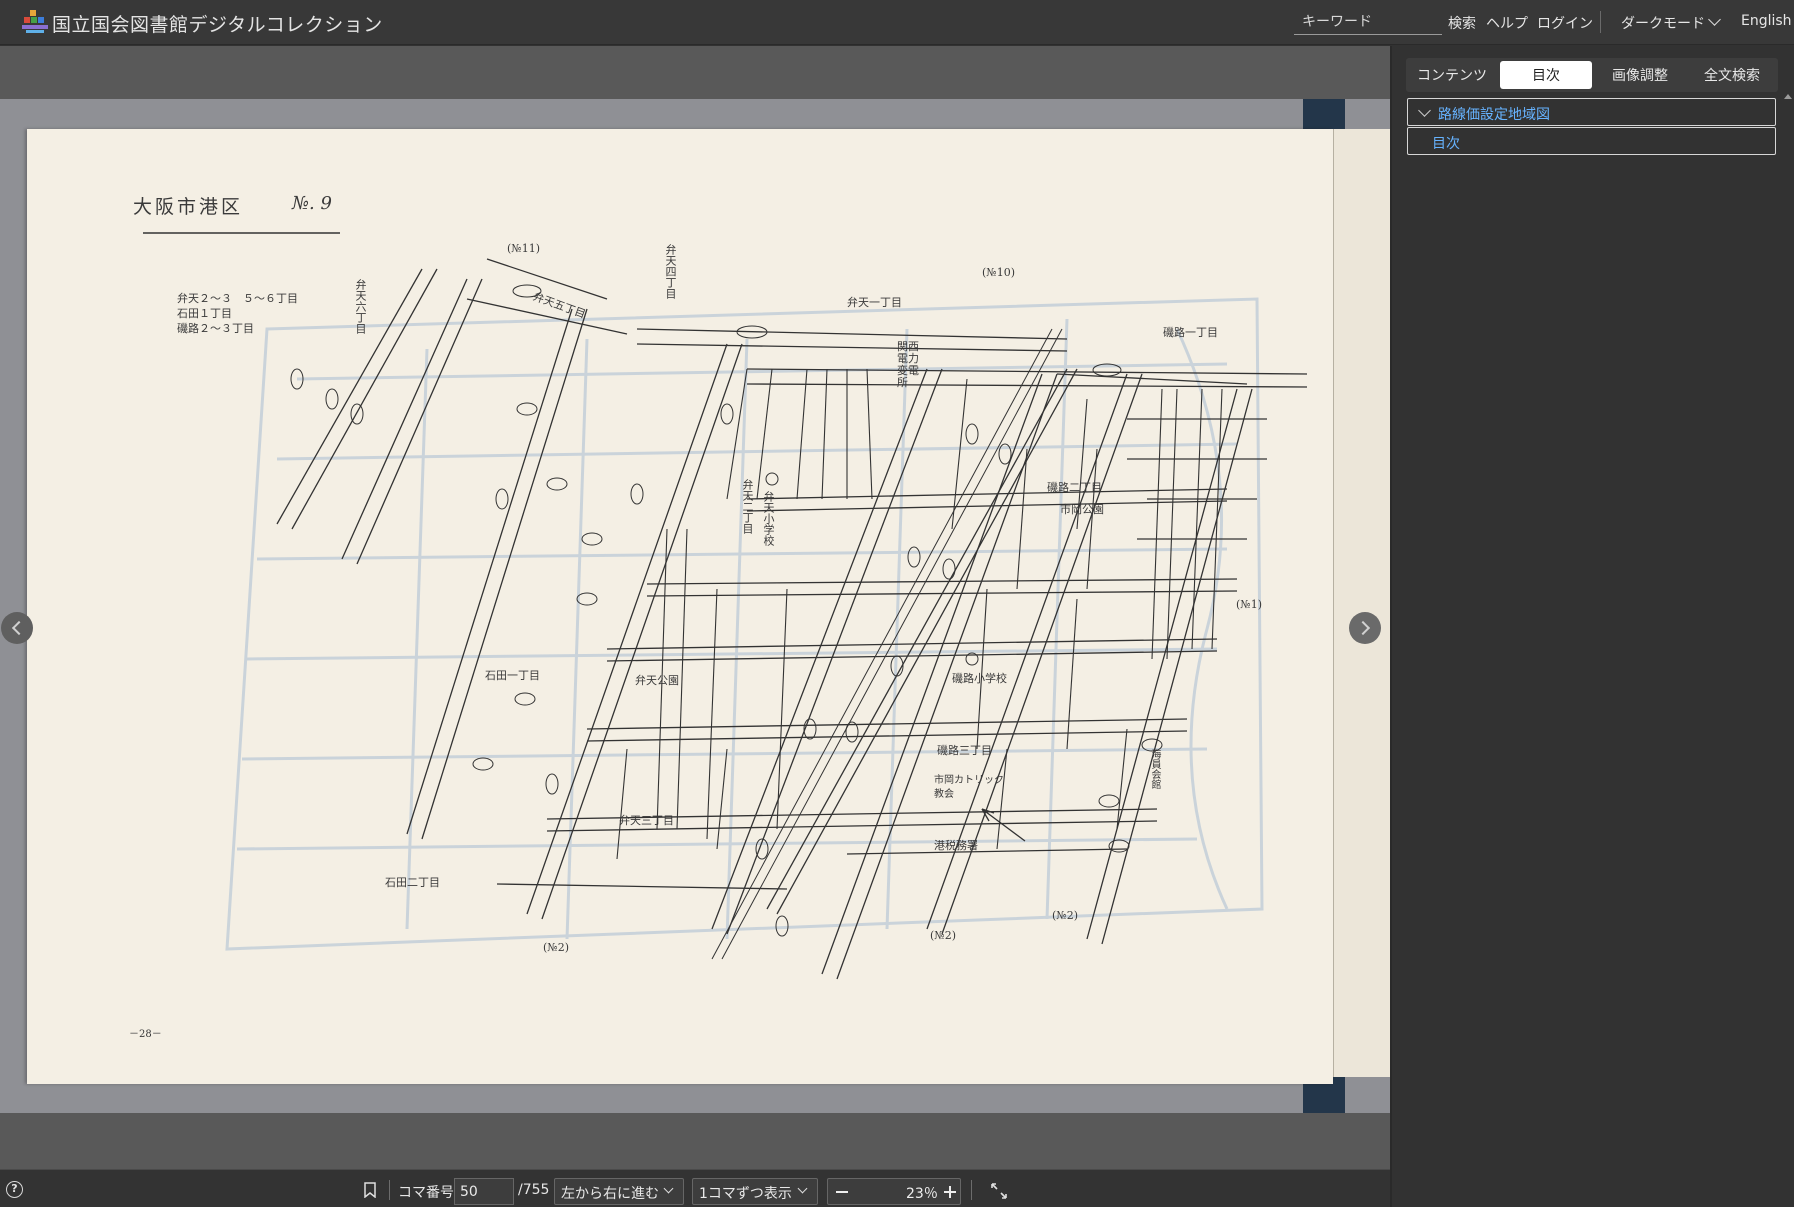 This screenshot has width=1794, height=1207. Describe the element at coordinates (979, 678) in the screenshot. I see `area-label: 磯路小学校` at that location.